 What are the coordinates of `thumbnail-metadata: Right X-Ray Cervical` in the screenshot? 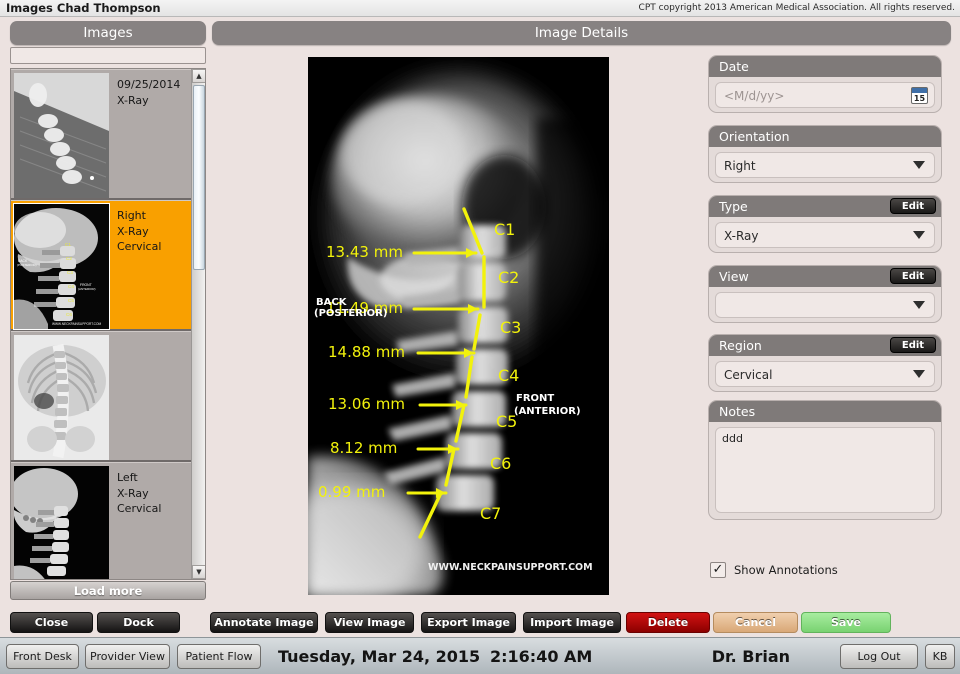 It's located at (151, 265).